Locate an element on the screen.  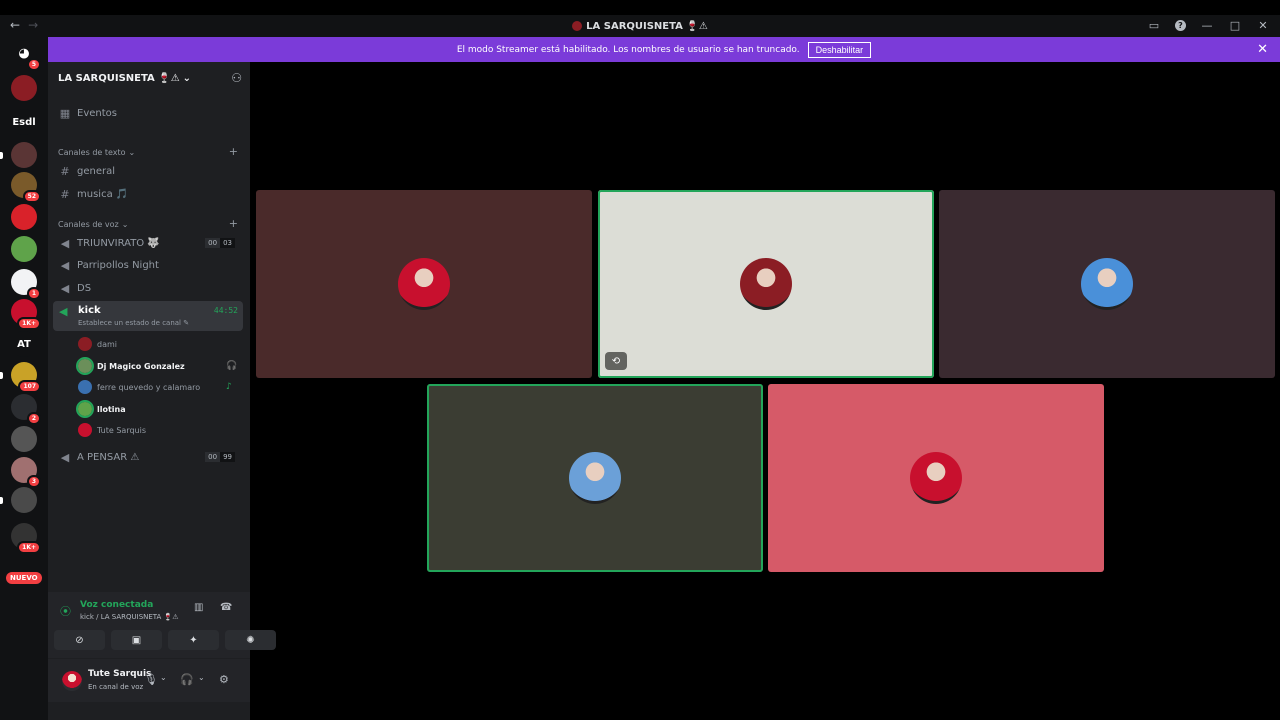
add-voice-channel-icon: + is located at coordinates (233, 223).